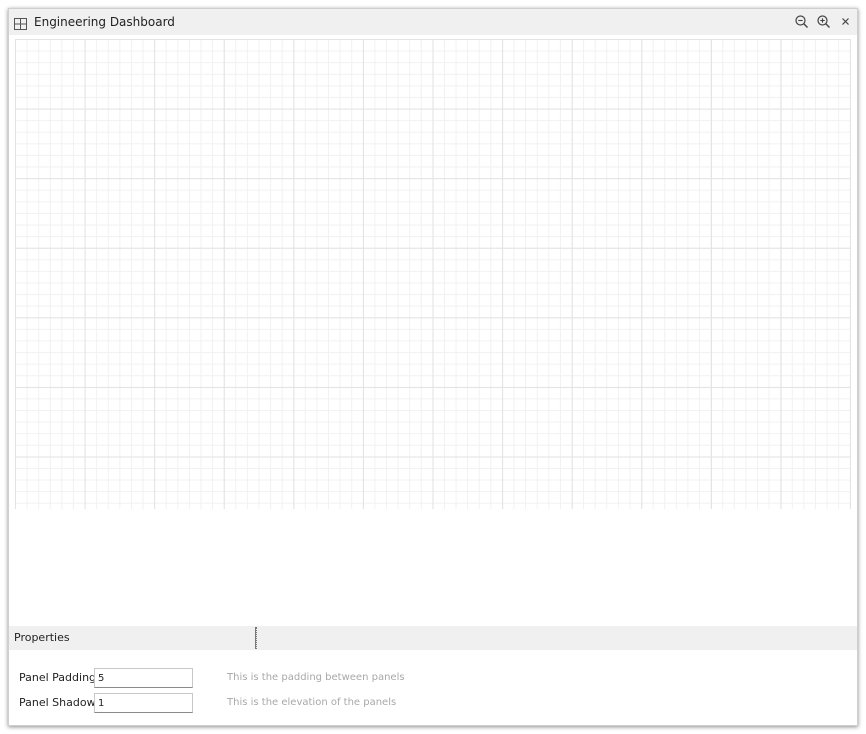 Image resolution: width=866 pixels, height=734 pixels. I want to click on zoom-out-icon, so click(801, 21).